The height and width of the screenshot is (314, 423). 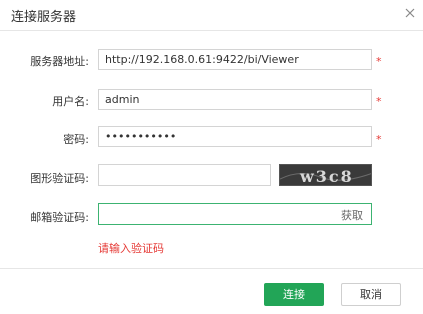 What do you see at coordinates (59, 178) in the screenshot?
I see `captcha-label: 图形验证码:` at bounding box center [59, 178].